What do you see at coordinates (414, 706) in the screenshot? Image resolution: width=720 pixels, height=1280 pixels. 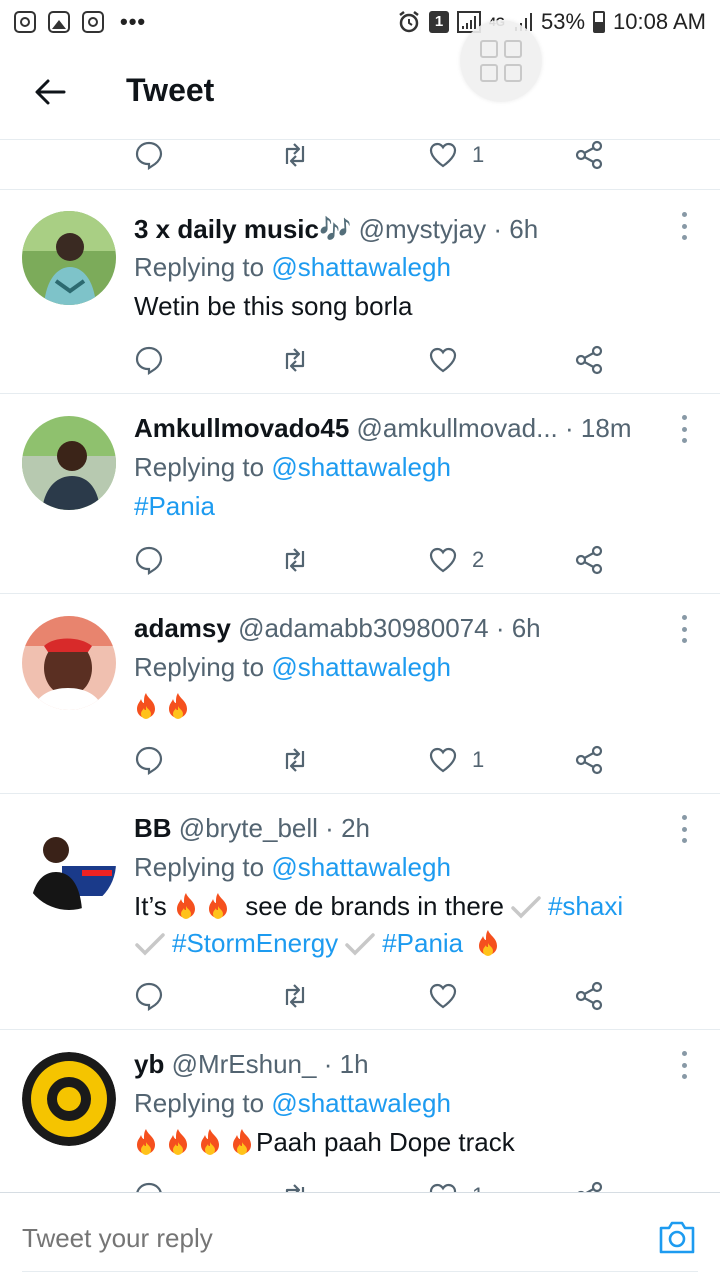 I see `tweet-text` at bounding box center [414, 706].